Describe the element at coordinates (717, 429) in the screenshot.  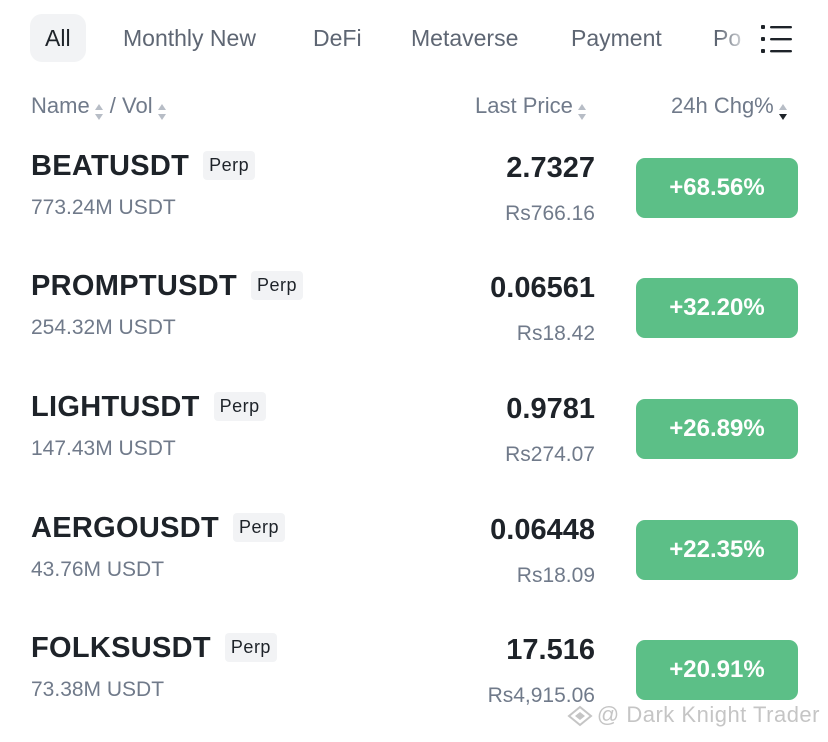
I see `change-badge: +26.89%` at that location.